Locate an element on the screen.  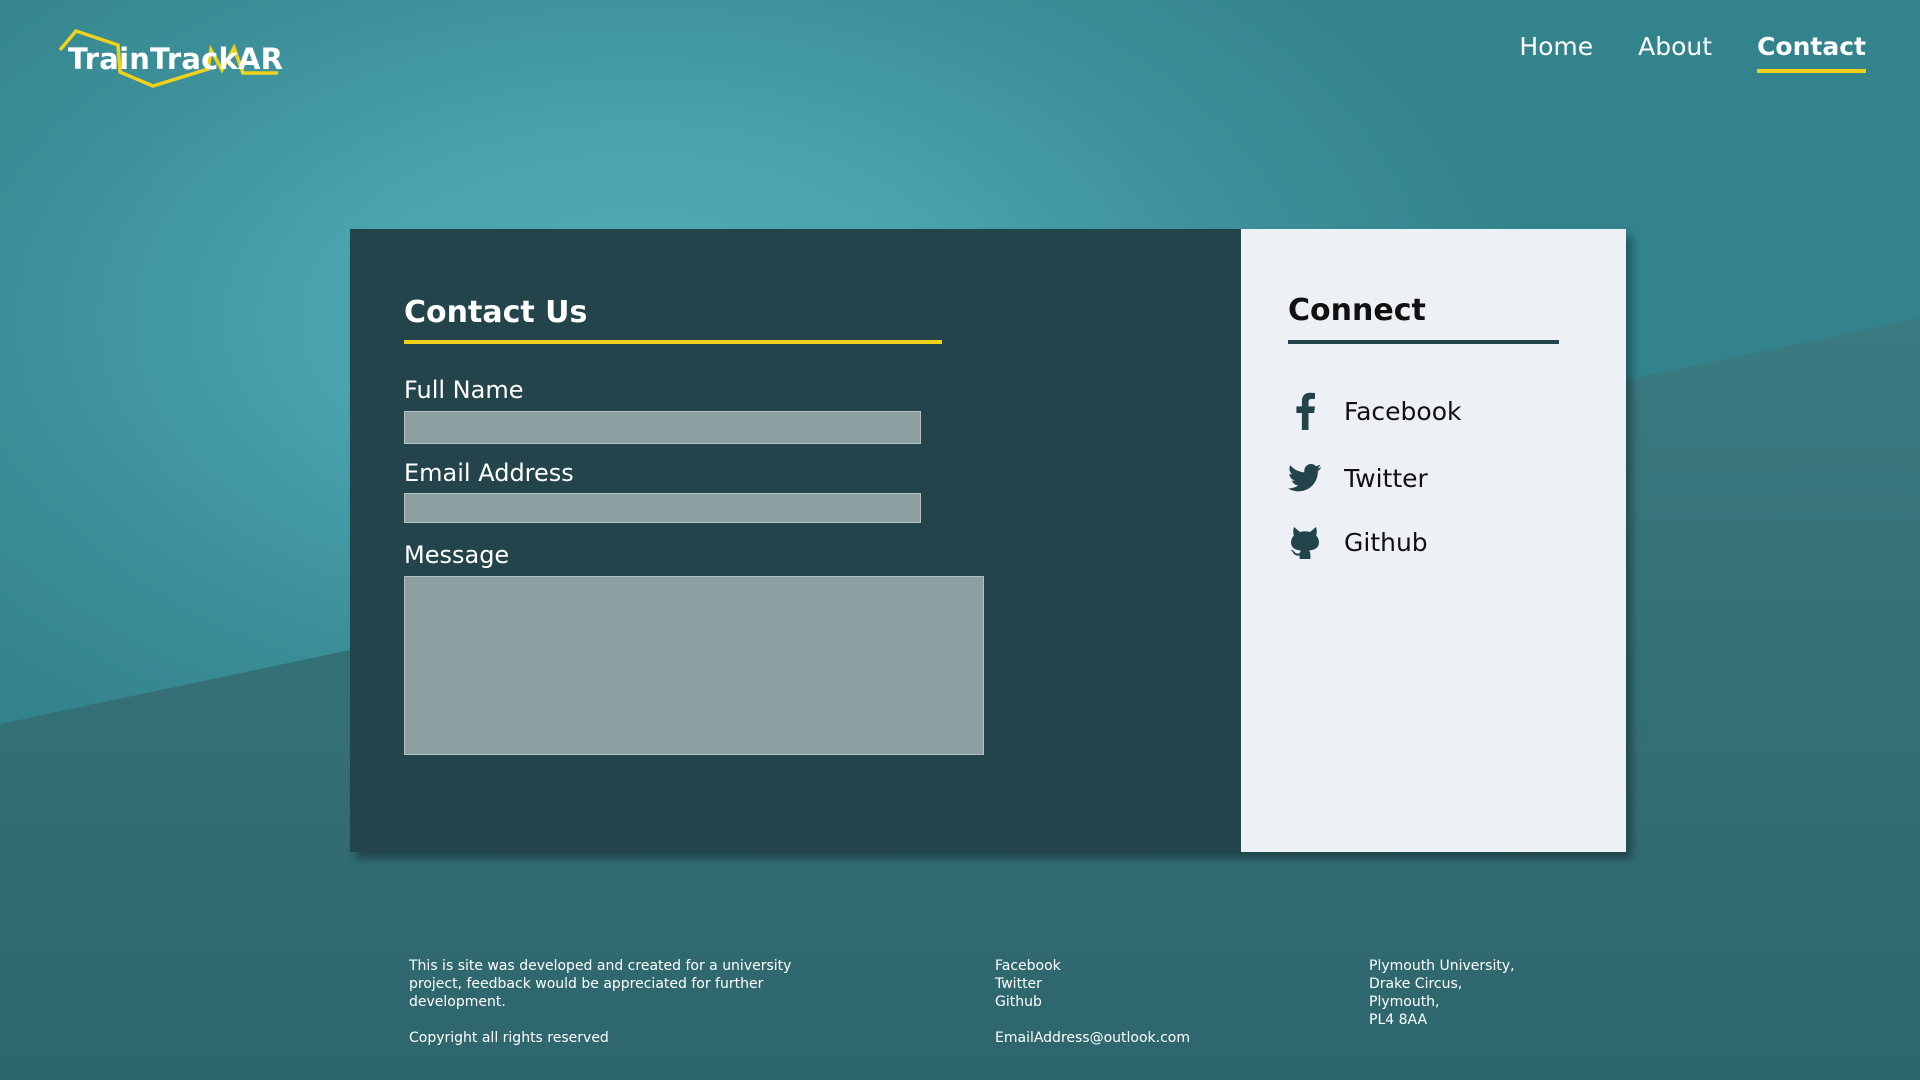
contact-title-underline is located at coordinates (673, 342).